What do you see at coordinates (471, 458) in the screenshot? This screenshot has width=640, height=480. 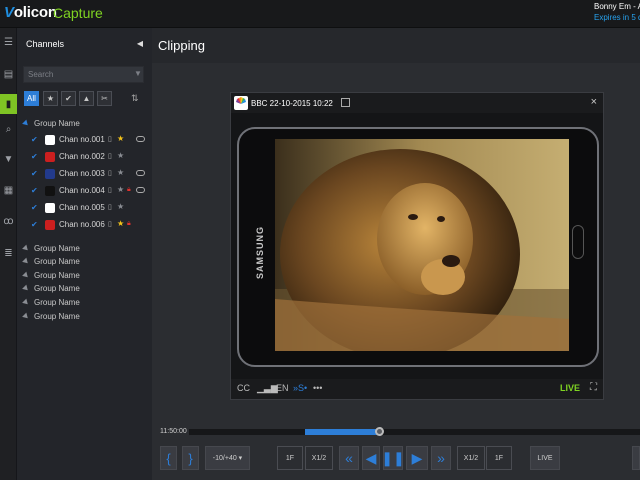 I see `slow-forward-button: X1/2` at bounding box center [471, 458].